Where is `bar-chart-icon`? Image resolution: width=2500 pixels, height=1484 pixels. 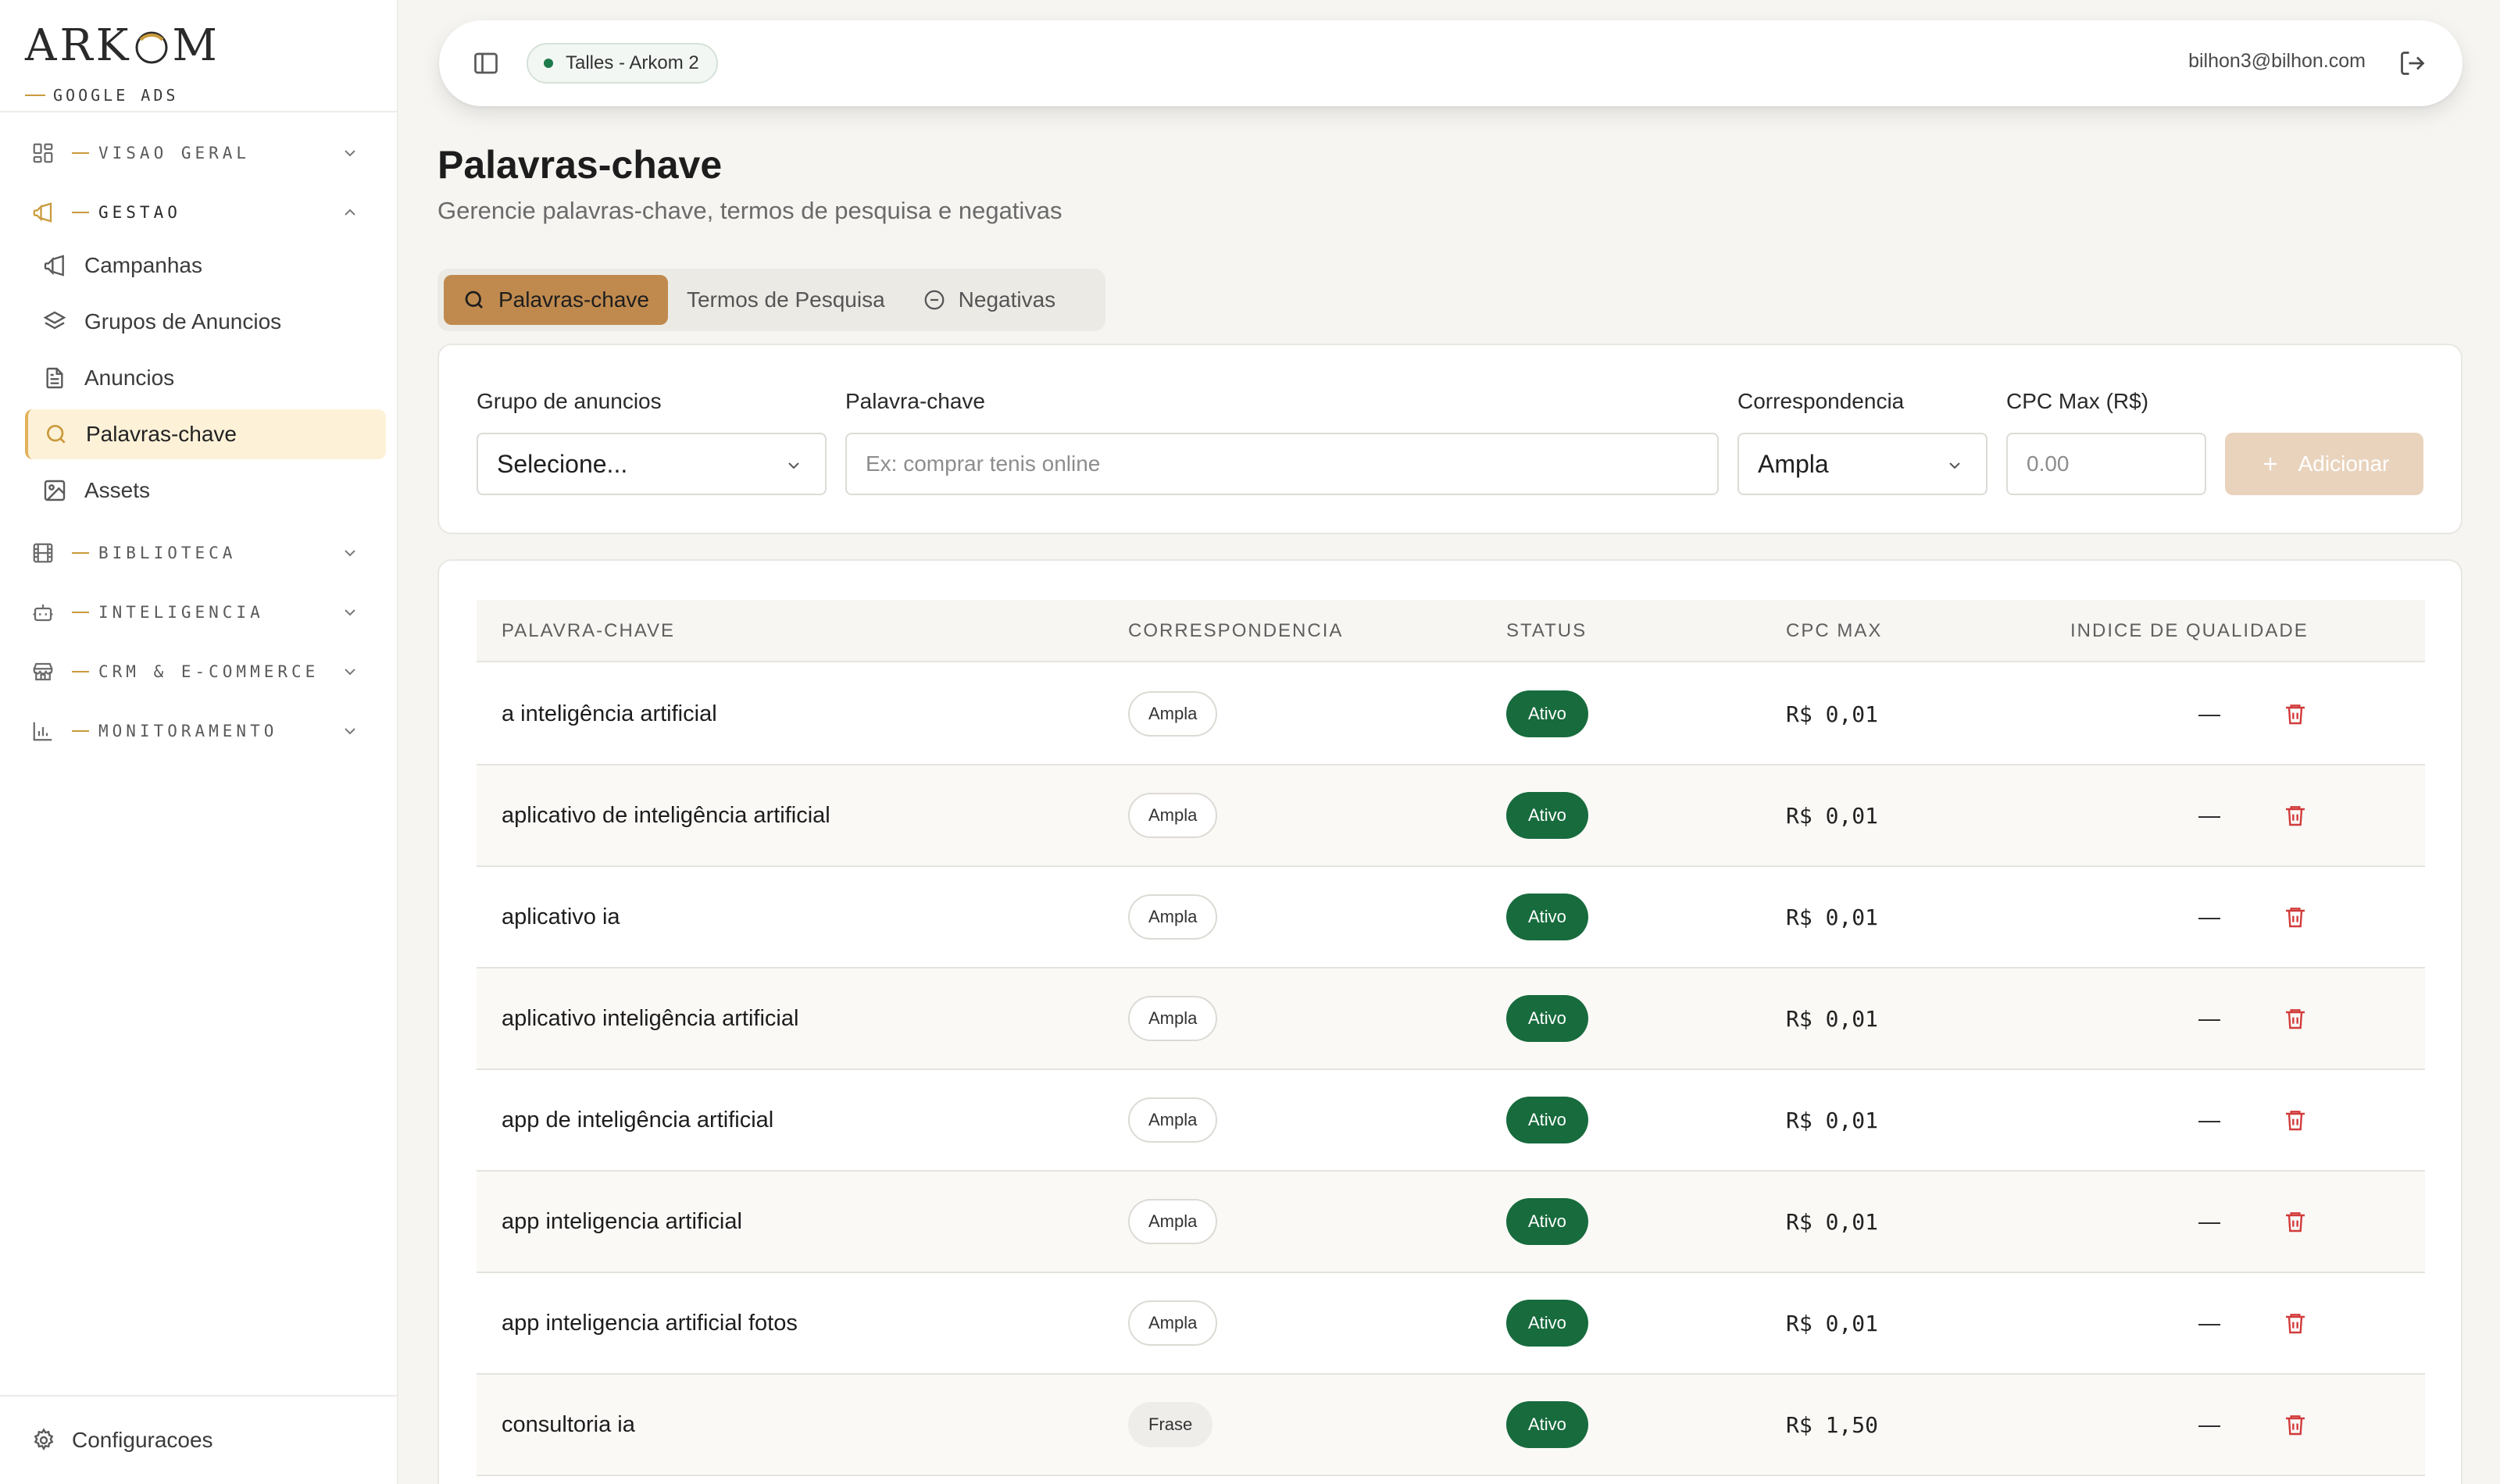 bar-chart-icon is located at coordinates (42, 731).